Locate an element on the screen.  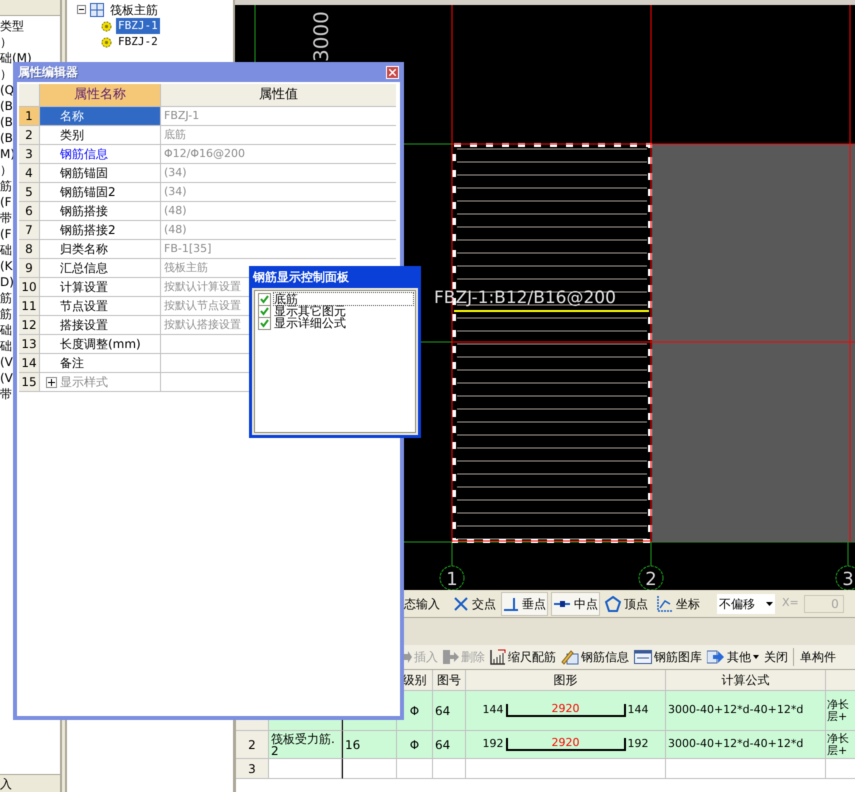
option-label: 显示其它图元 is located at coordinates (310, 311).